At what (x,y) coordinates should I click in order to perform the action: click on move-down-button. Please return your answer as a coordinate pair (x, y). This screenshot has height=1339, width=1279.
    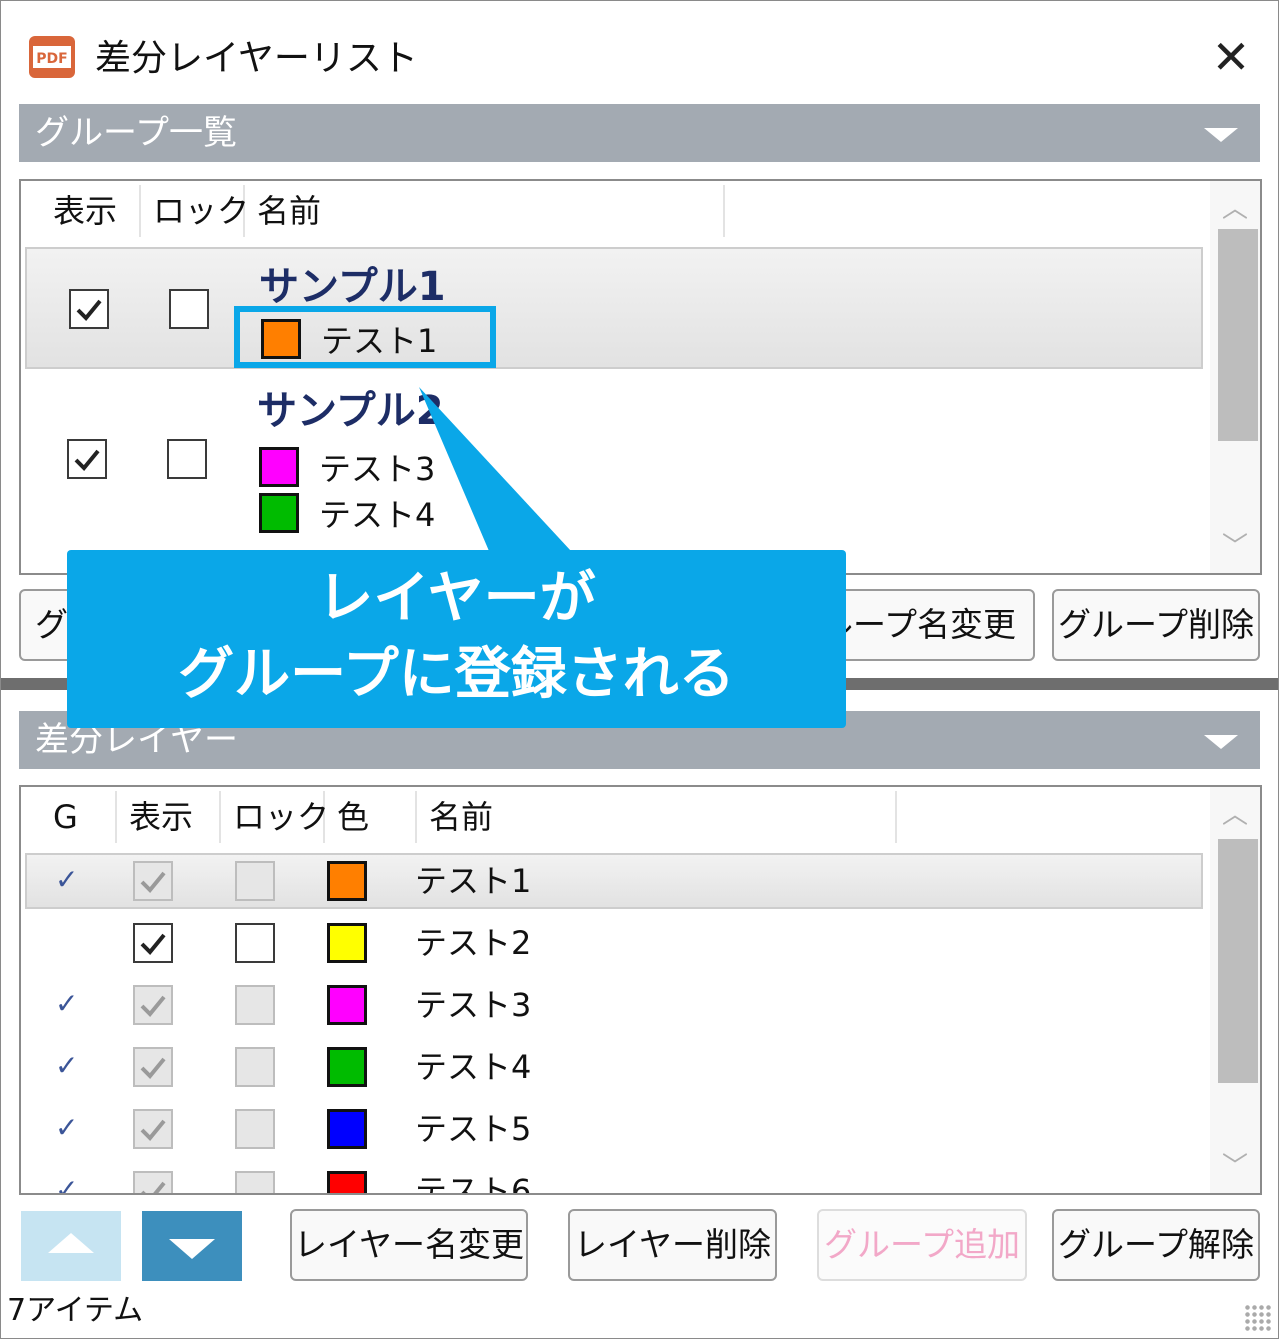
    Looking at the image, I should click on (192, 1246).